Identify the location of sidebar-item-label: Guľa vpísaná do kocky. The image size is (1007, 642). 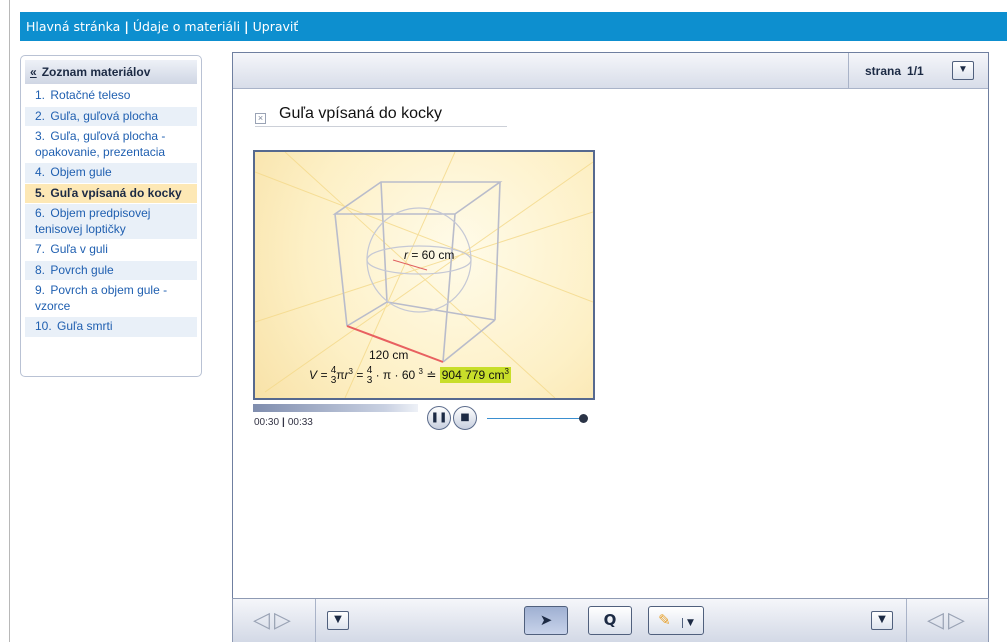
(116, 192).